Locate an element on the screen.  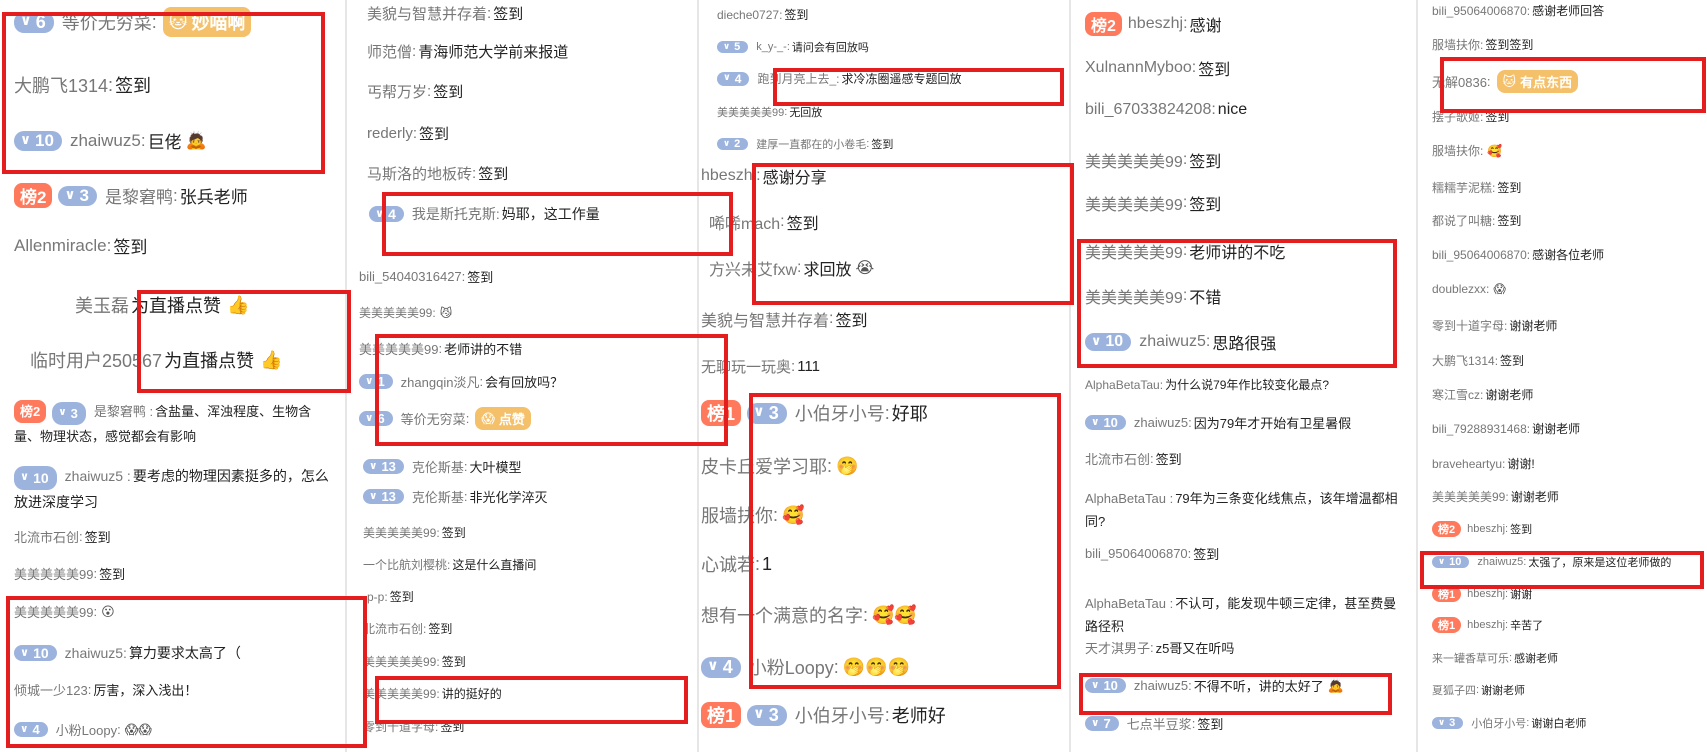
chat-message: 服墙扶你 : 签到签到 is located at coordinates (1482, 44).